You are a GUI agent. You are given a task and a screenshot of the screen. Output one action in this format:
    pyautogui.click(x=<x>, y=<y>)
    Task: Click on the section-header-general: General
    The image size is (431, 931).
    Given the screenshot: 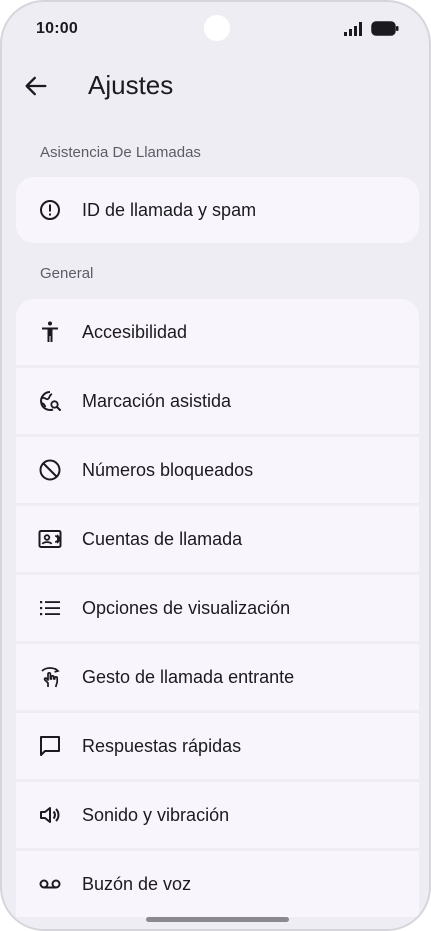 What is the action you would take?
    pyautogui.click(x=67, y=273)
    